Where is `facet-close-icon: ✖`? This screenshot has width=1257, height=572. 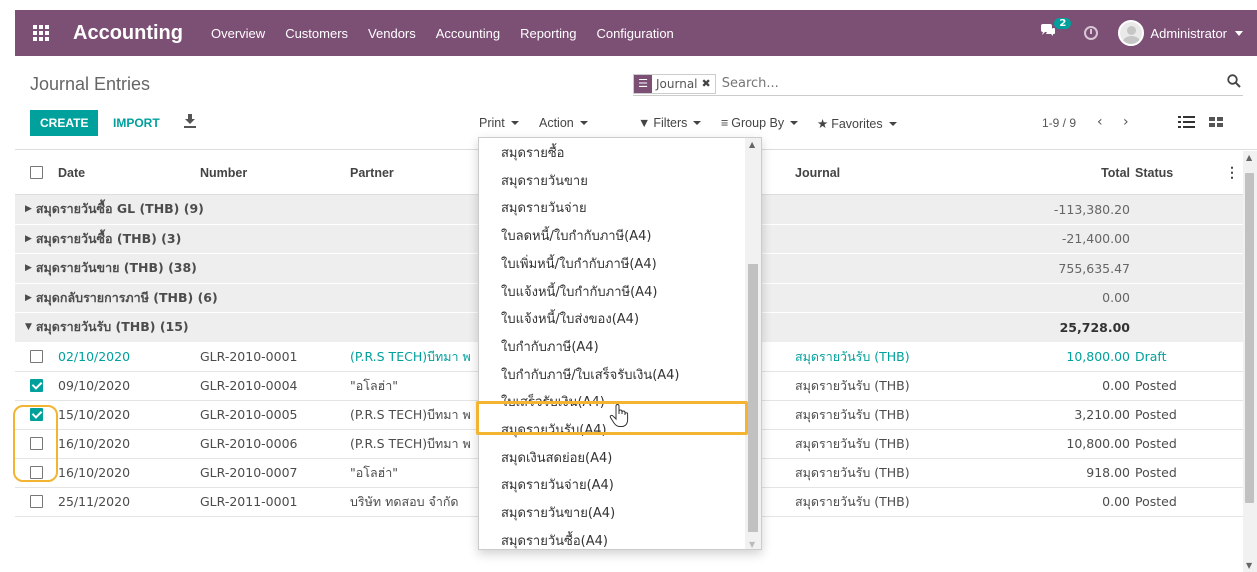 facet-close-icon: ✖ is located at coordinates (708, 83).